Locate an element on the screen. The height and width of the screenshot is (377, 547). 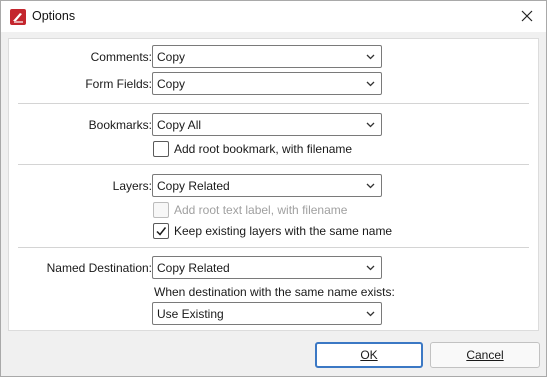
pdf-app-icon is located at coordinates (18, 17).